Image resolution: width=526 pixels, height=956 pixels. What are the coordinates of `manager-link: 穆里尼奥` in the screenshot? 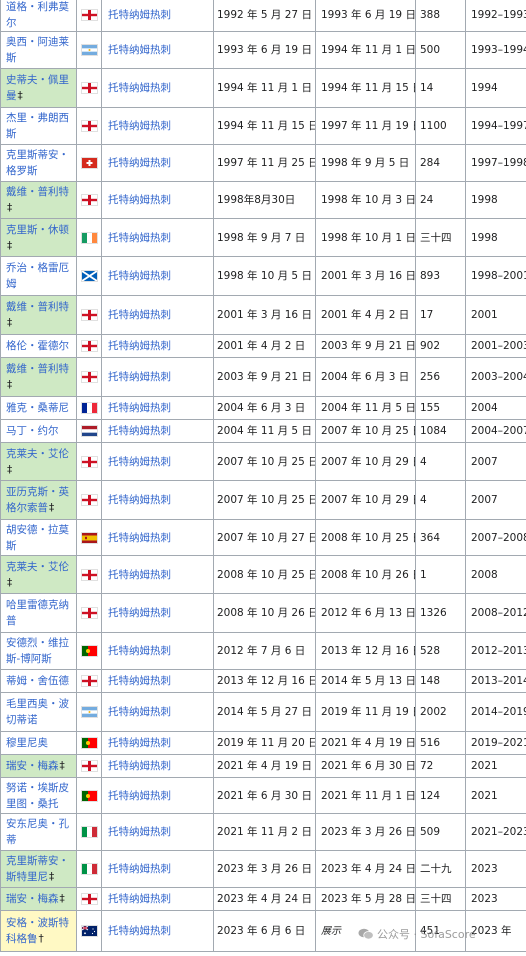 It's located at (27, 743).